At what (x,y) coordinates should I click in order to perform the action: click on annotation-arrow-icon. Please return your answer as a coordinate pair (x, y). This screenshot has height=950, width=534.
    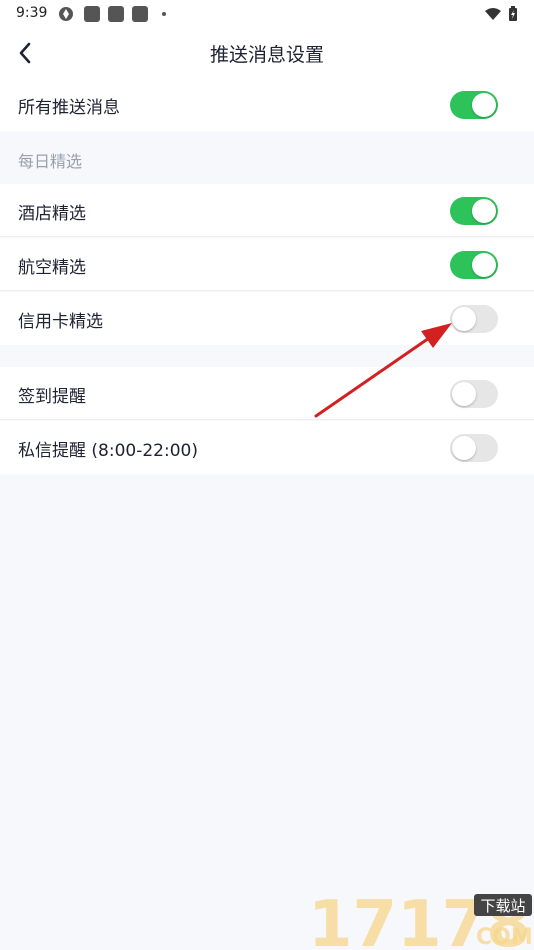
    Looking at the image, I should click on (383, 370).